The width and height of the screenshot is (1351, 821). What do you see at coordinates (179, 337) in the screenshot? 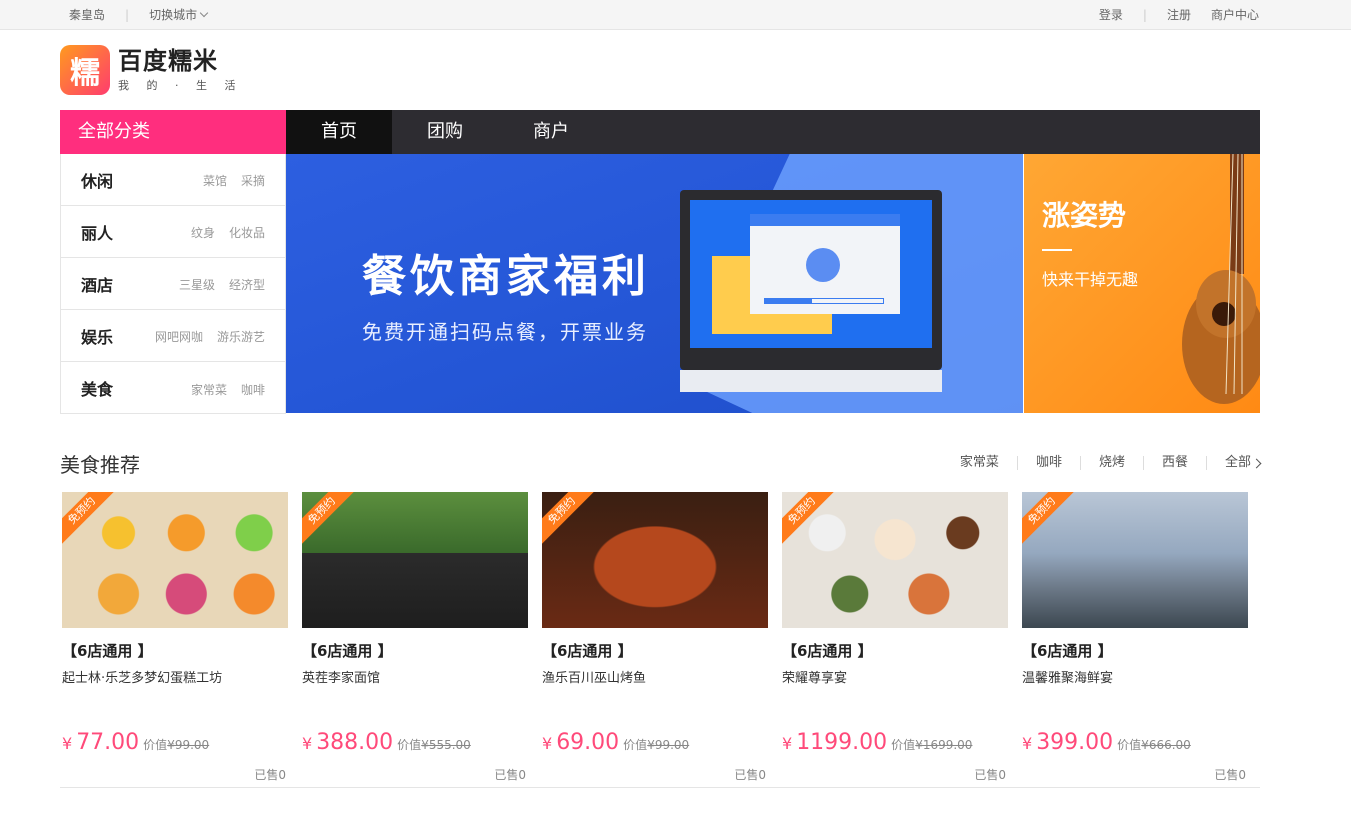
I see `category-tag: 网吧网咖` at bounding box center [179, 337].